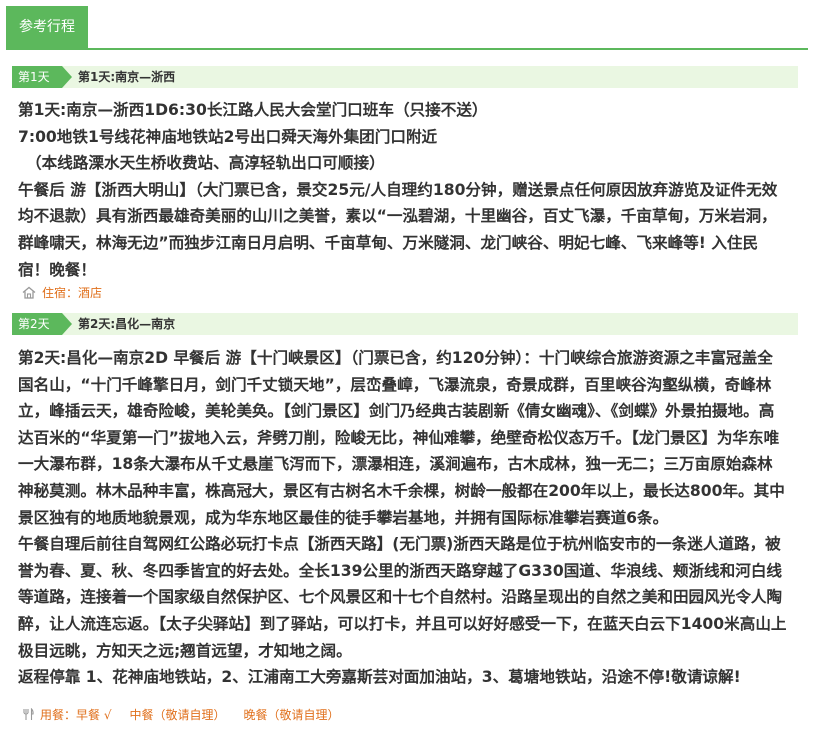  Describe the element at coordinates (127, 324) in the screenshot. I see `day-title: 第2天:昌化—南京` at that location.